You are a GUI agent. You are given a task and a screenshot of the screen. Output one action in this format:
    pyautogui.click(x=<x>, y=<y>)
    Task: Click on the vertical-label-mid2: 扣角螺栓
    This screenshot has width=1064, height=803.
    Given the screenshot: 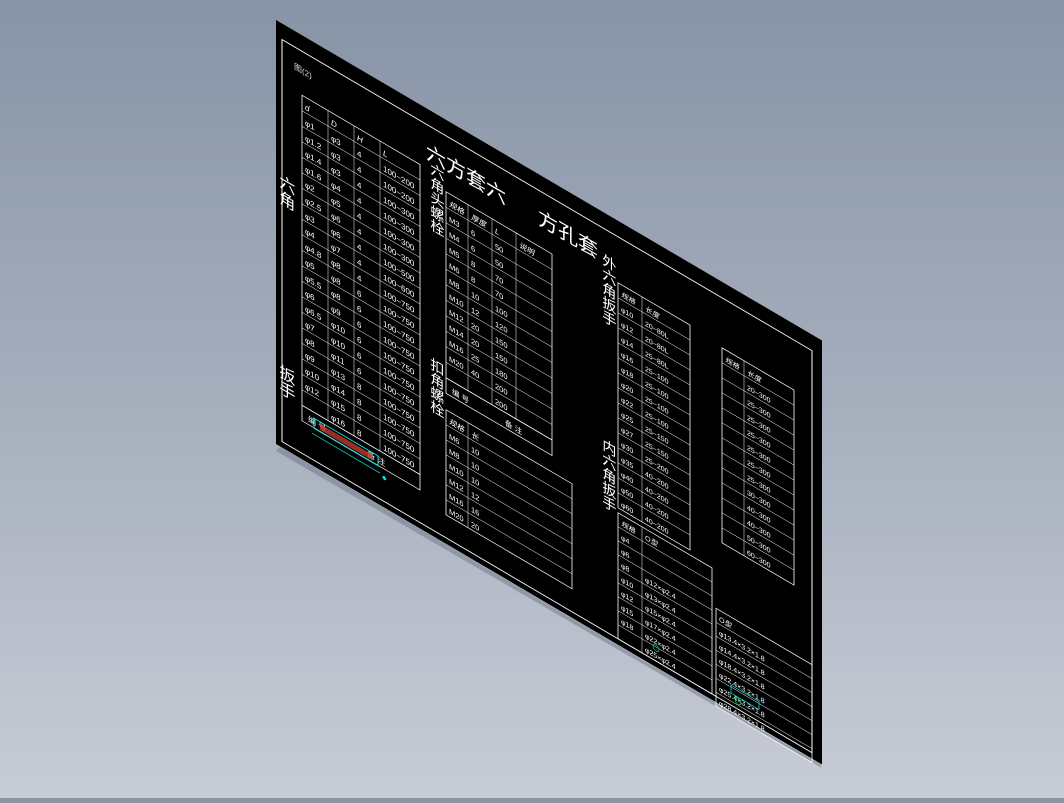 What is the action you would take?
    pyautogui.click(x=436, y=387)
    